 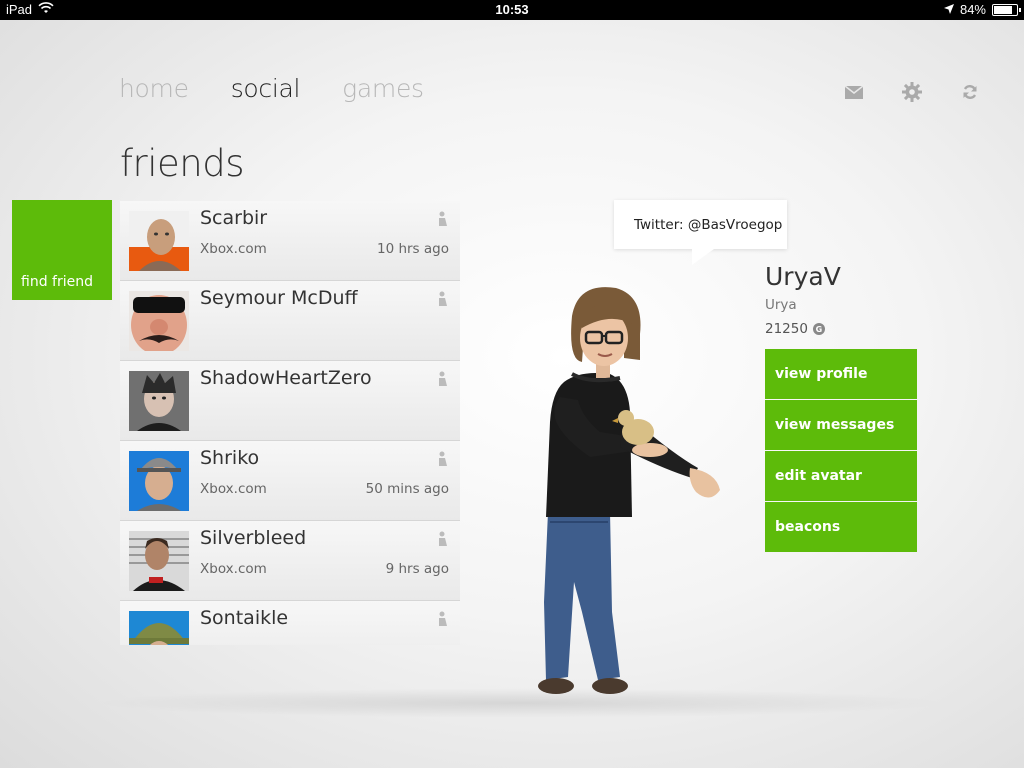 I want to click on view-messages-button: view messages, so click(x=841, y=425).